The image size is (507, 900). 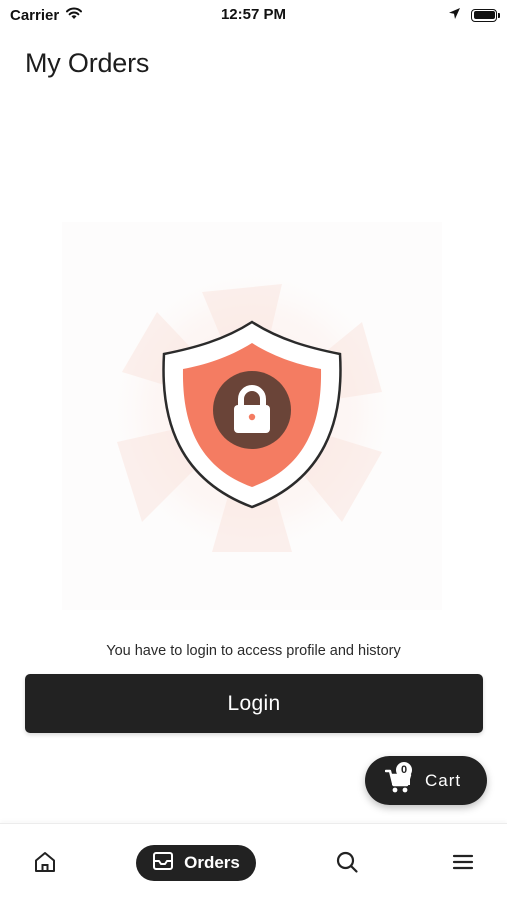 I want to click on cart-label: Cart, so click(x=443, y=780).